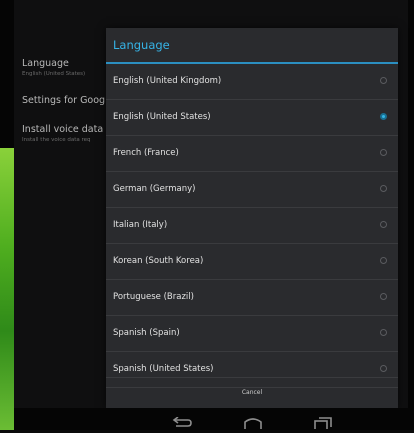 The height and width of the screenshot is (433, 414). I want to click on option-label: English (United States), so click(162, 117).